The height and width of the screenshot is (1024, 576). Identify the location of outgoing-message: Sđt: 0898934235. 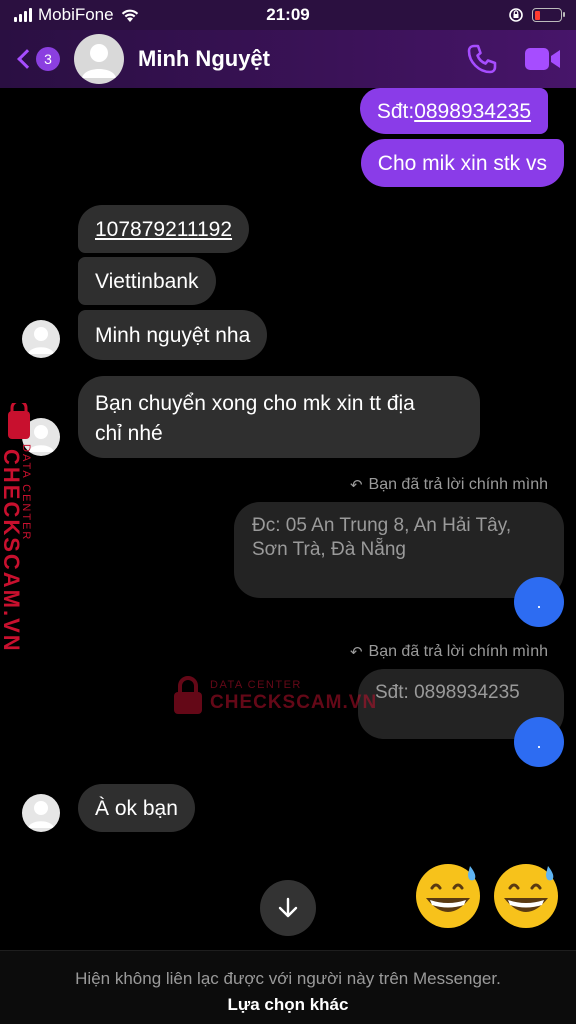
(453, 111).